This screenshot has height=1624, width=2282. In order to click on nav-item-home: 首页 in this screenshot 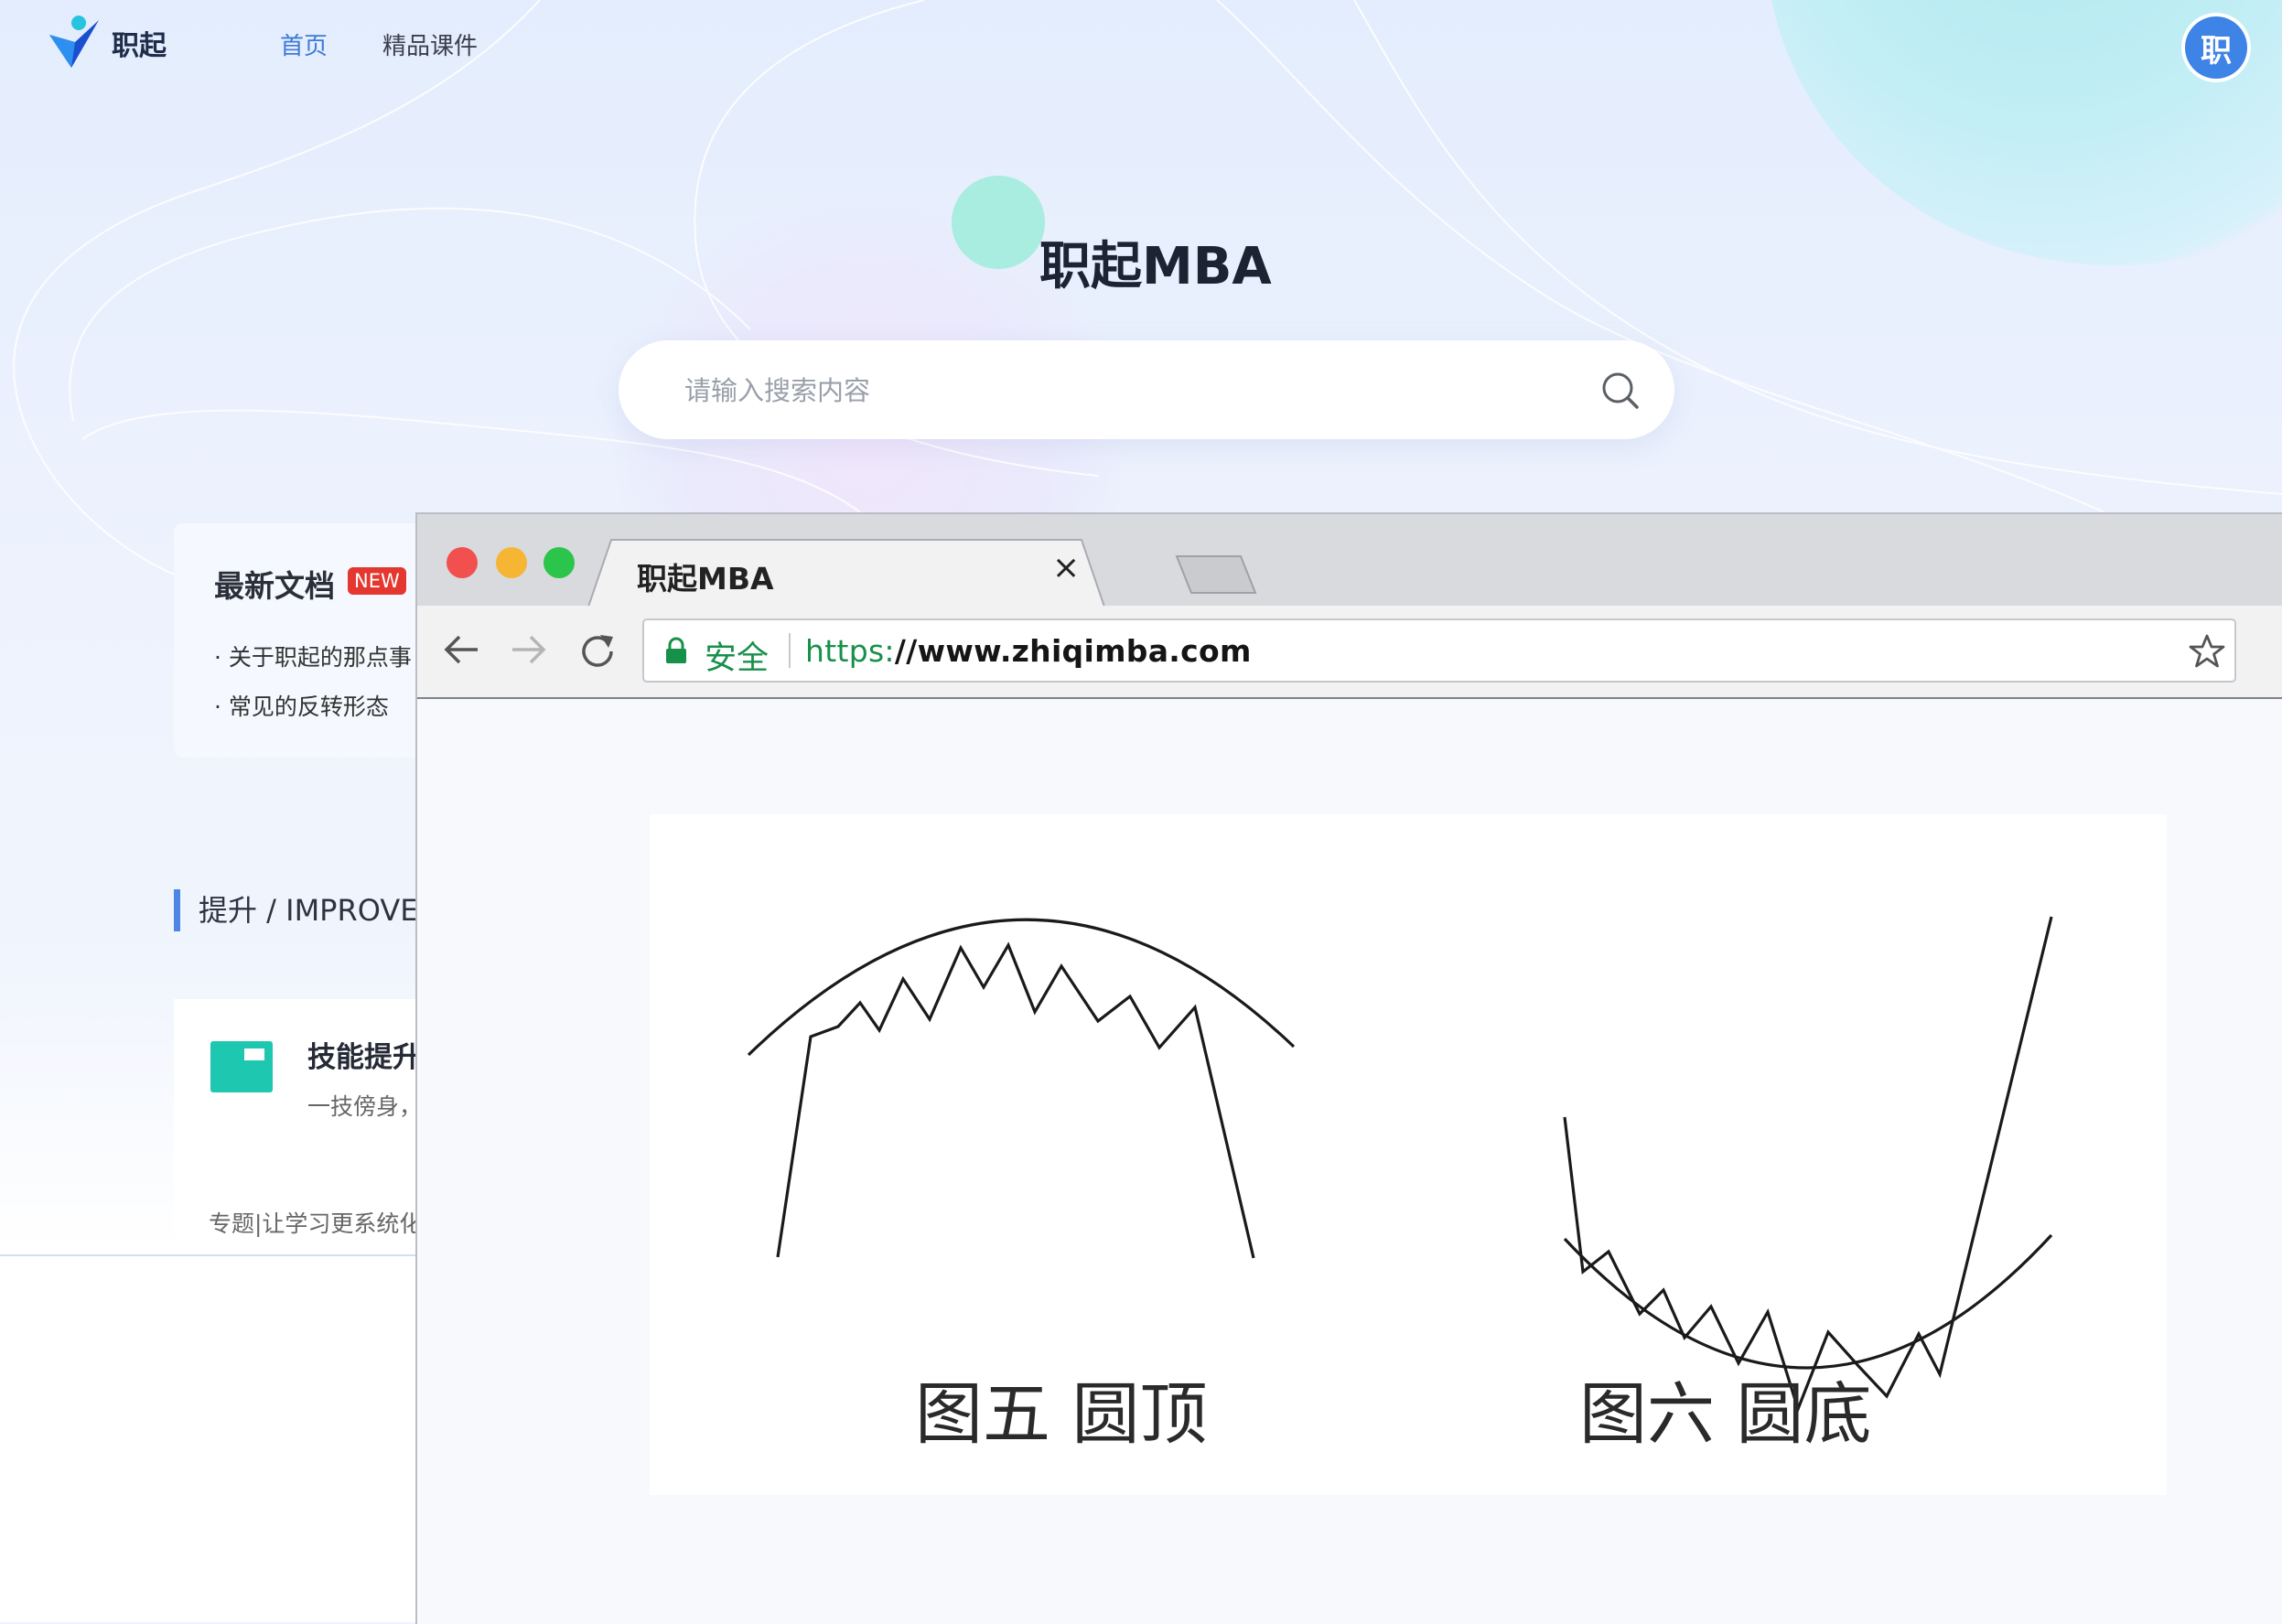, I will do `click(304, 44)`.